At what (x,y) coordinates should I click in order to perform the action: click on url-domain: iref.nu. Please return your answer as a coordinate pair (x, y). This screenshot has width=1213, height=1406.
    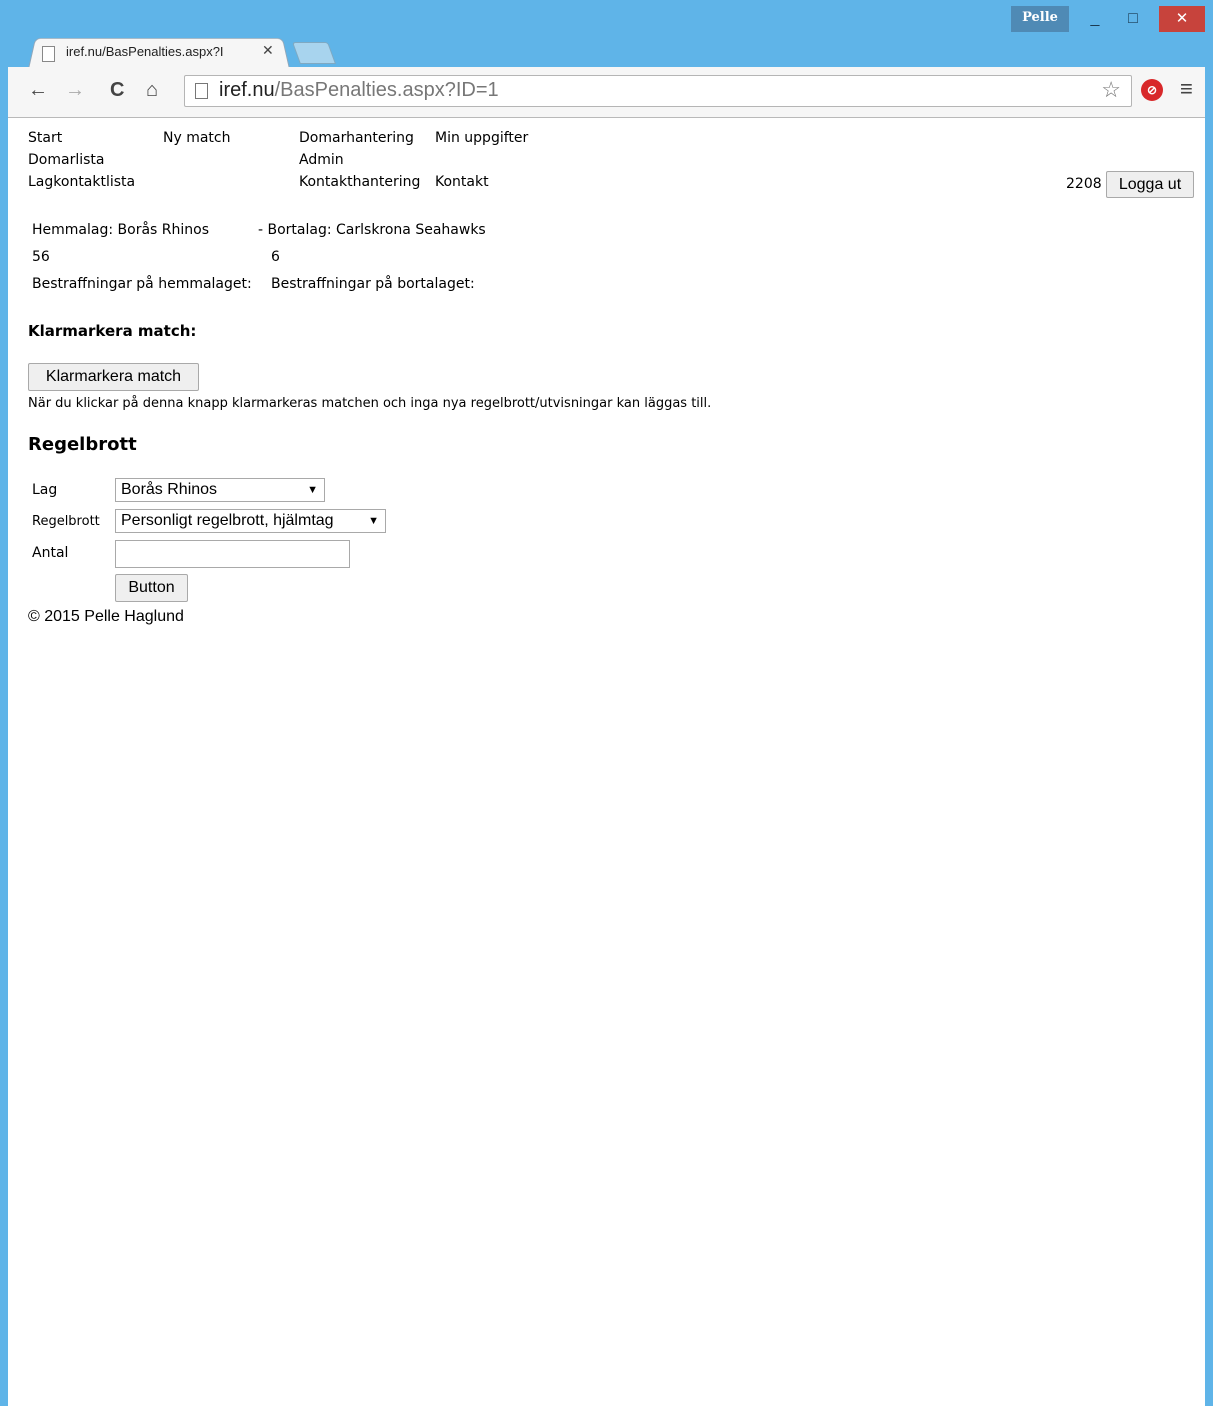
    Looking at the image, I should click on (247, 90).